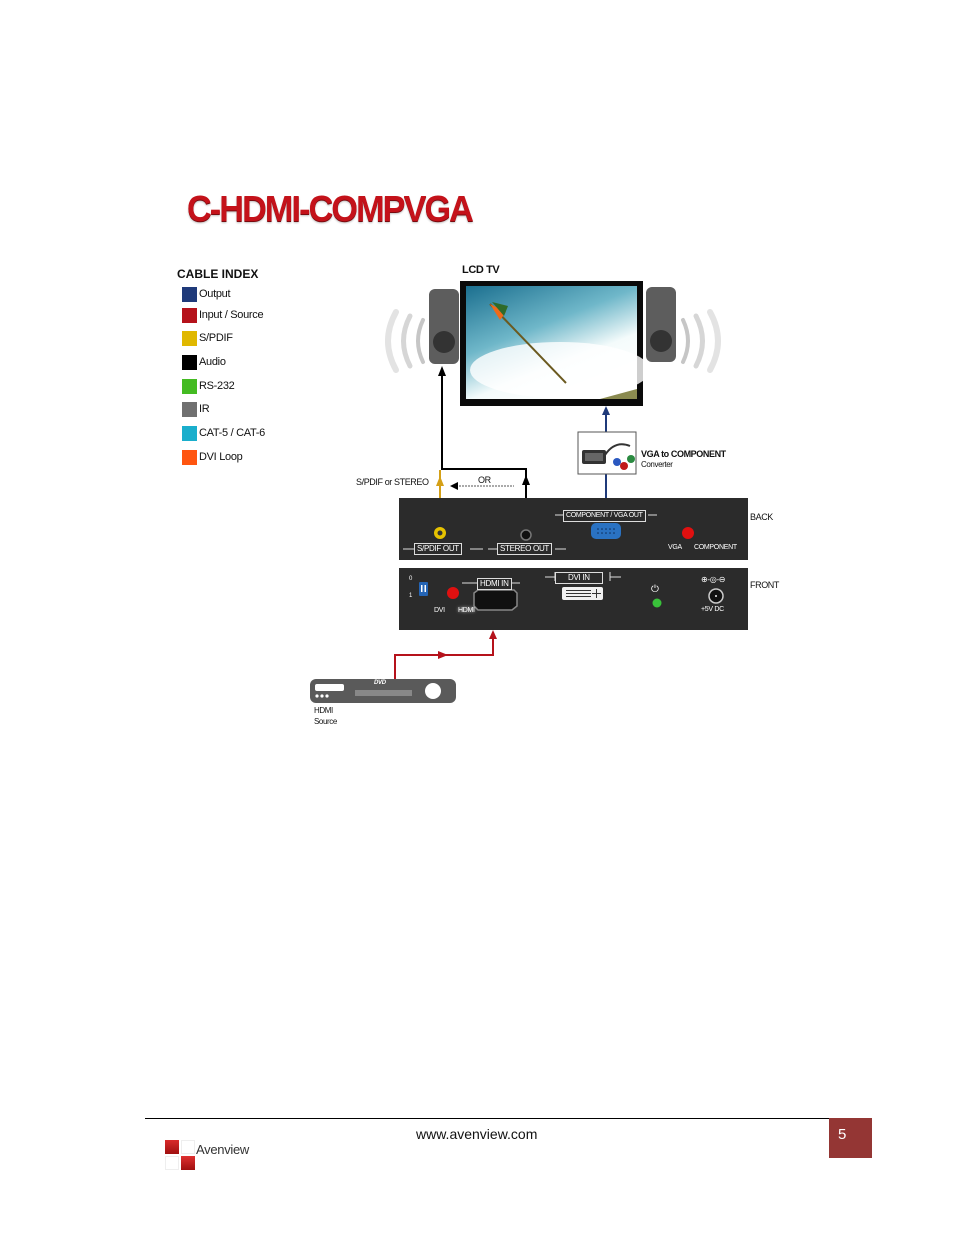 This screenshot has width=954, height=1235. I want to click on power-input-label: +5V DC, so click(712, 609).